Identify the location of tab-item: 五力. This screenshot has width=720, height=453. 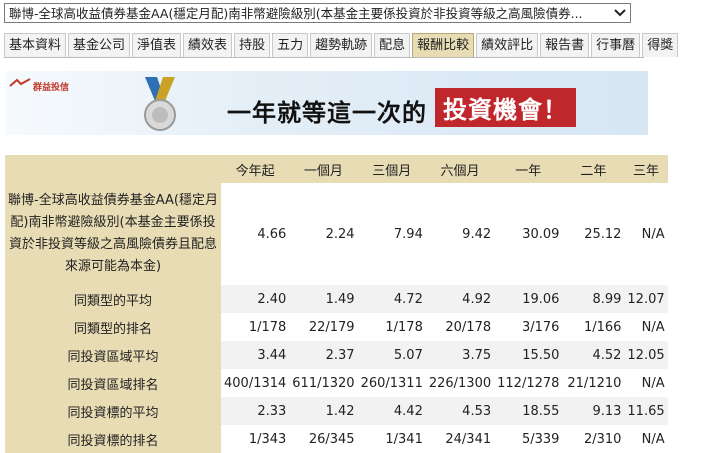
(290, 45).